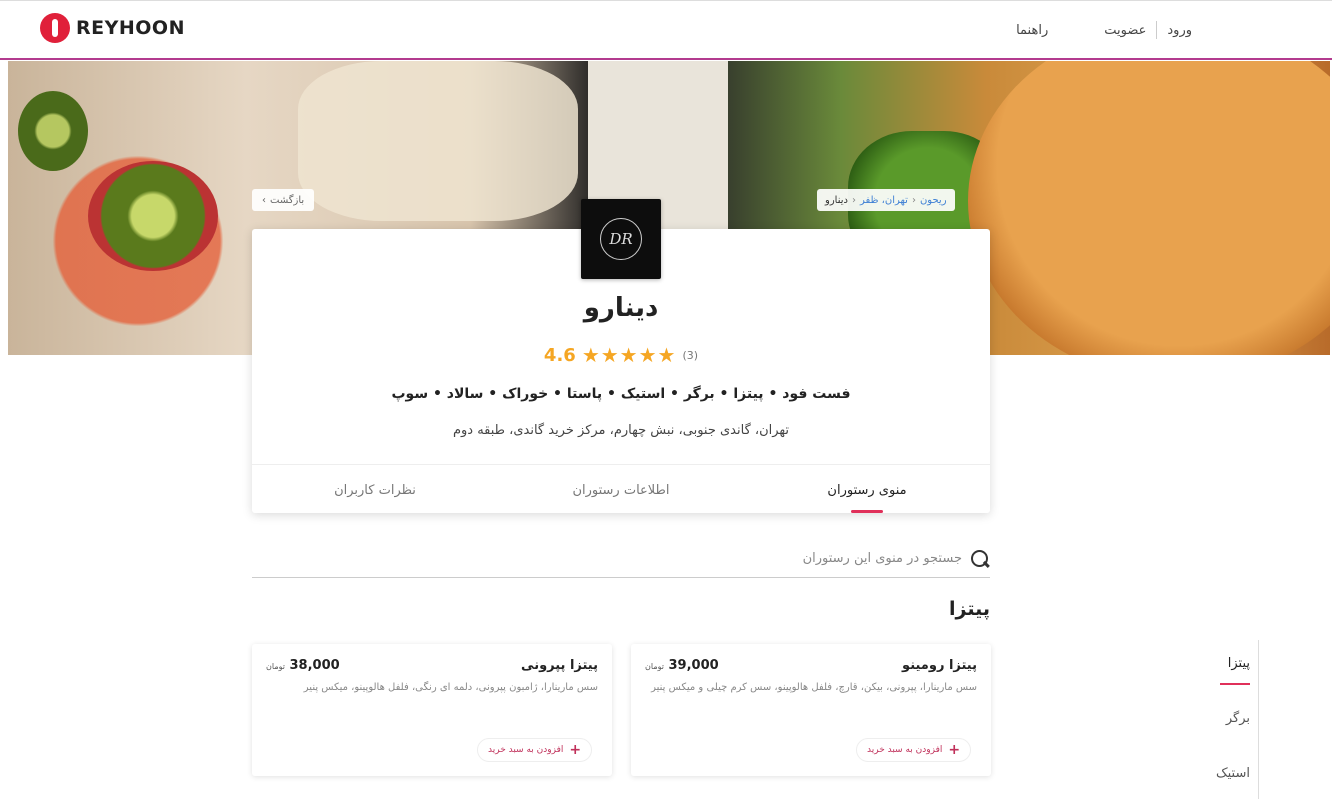 The image size is (1332, 799). Describe the element at coordinates (1125, 30) in the screenshot. I see `signup-link: عضویت` at that location.